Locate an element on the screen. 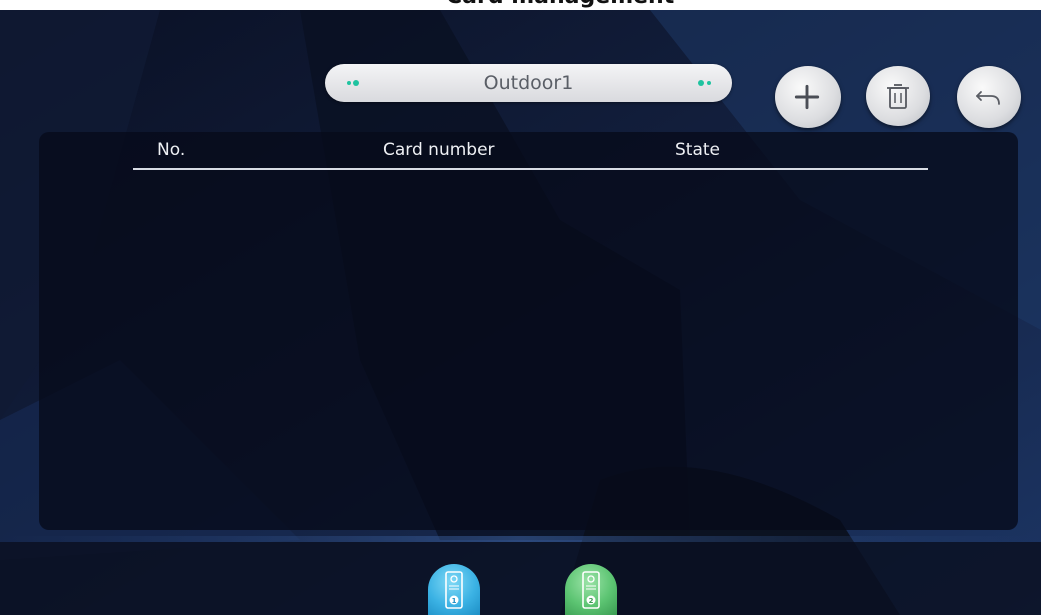 Image resolution: width=1041 pixels, height=615 pixels. trash-icon is located at coordinates (898, 96).